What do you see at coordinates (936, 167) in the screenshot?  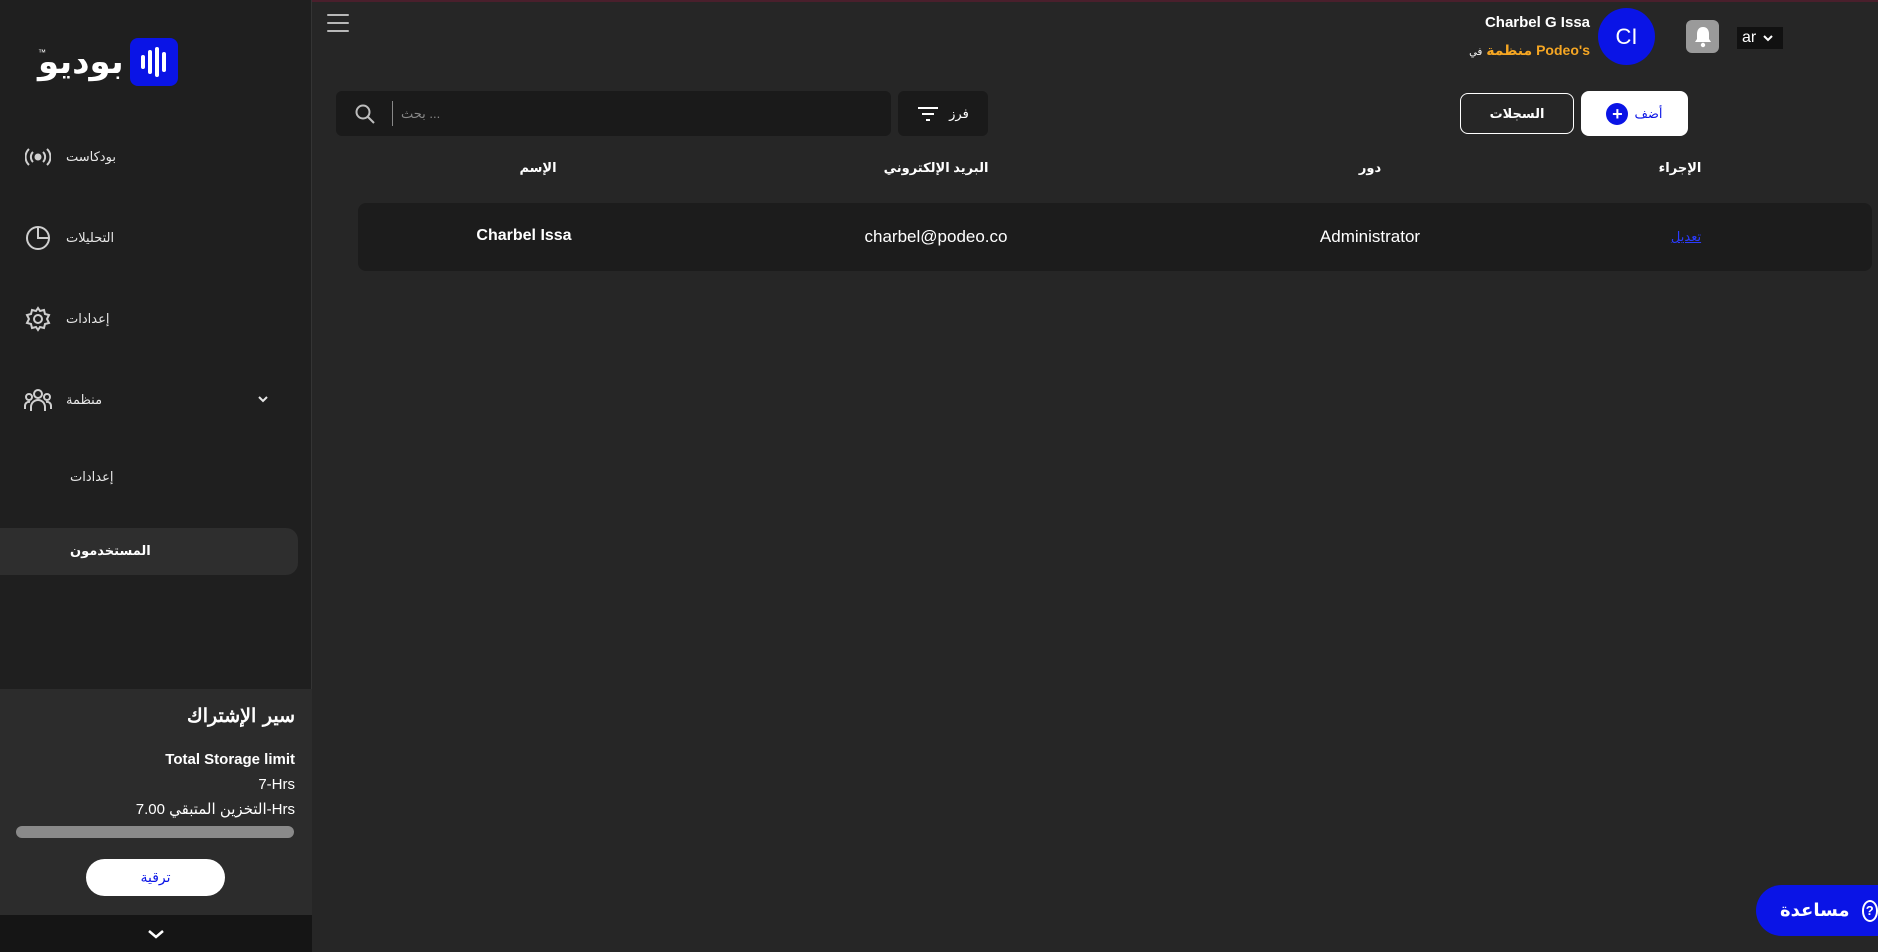 I see `column-header-email: البريد الإلكتروني` at bounding box center [936, 167].